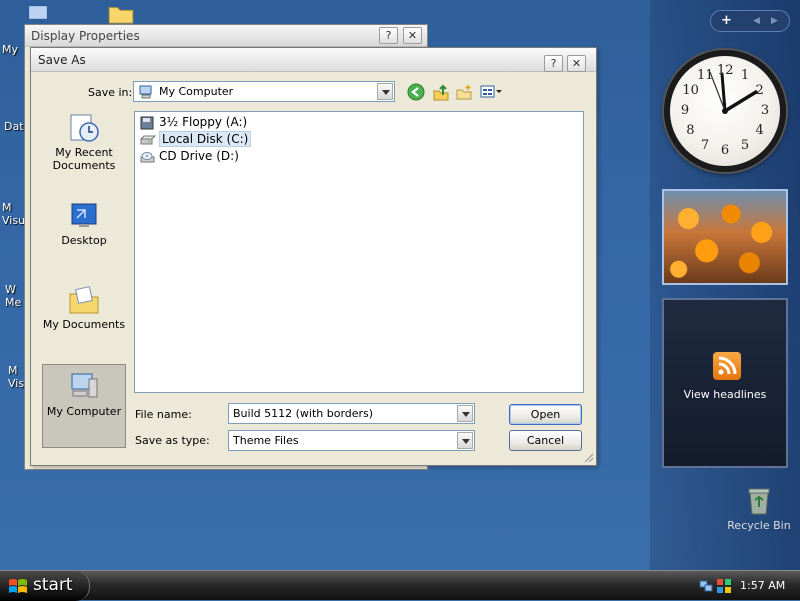 This screenshot has height=601, width=800. What do you see at coordinates (765, 110) in the screenshot?
I see `clock-number: 3` at bounding box center [765, 110].